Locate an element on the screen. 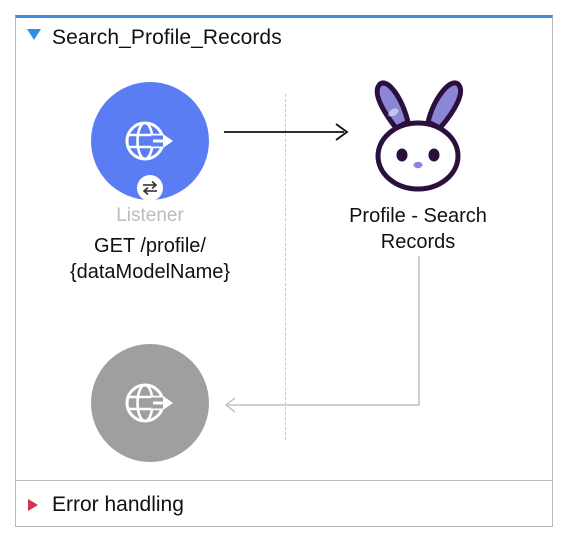  listener-path-line-2: {dataModelName} is located at coordinates (150, 272).